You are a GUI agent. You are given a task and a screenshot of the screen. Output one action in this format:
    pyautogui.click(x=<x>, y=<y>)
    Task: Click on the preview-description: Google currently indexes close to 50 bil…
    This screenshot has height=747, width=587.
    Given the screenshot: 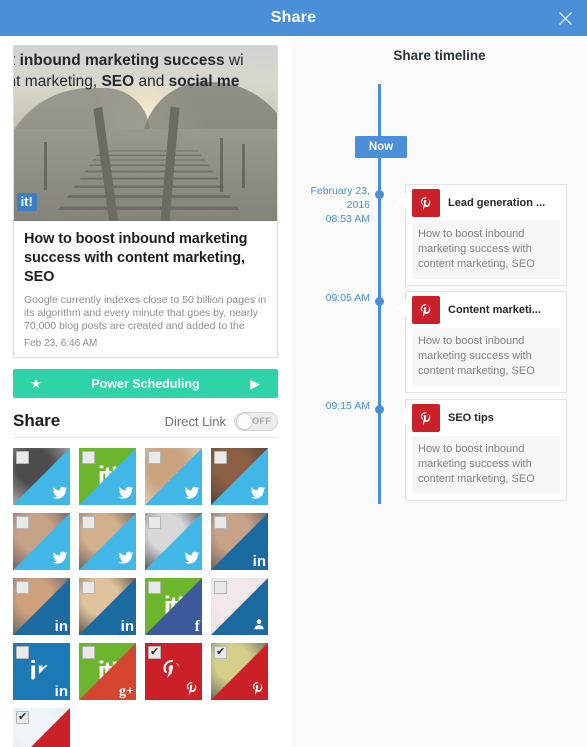 What is the action you would take?
    pyautogui.click(x=145, y=313)
    